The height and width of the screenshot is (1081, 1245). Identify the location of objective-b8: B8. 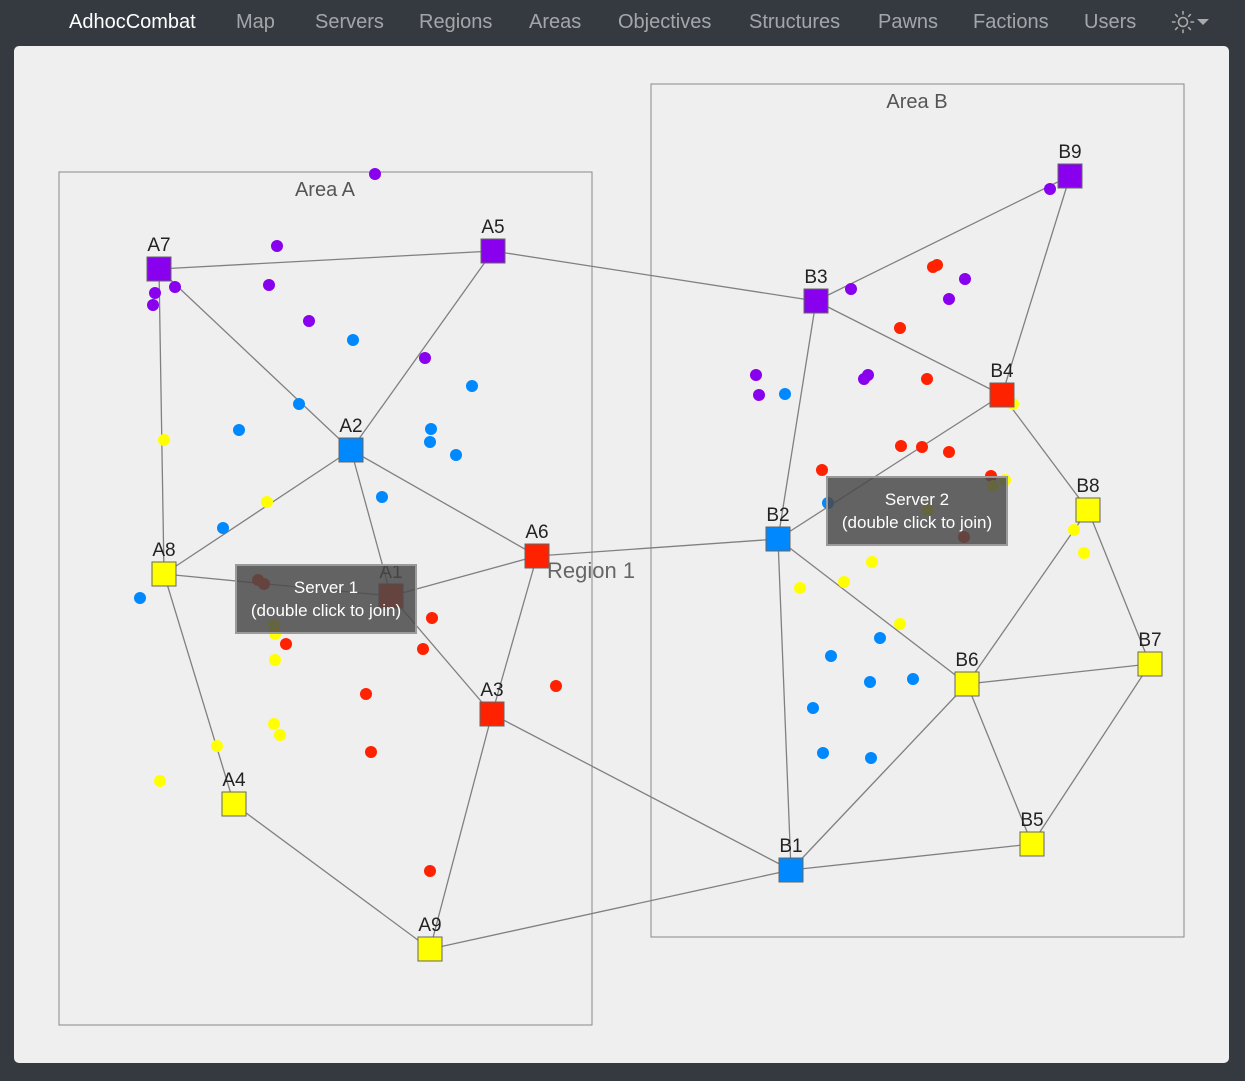
(1088, 499).